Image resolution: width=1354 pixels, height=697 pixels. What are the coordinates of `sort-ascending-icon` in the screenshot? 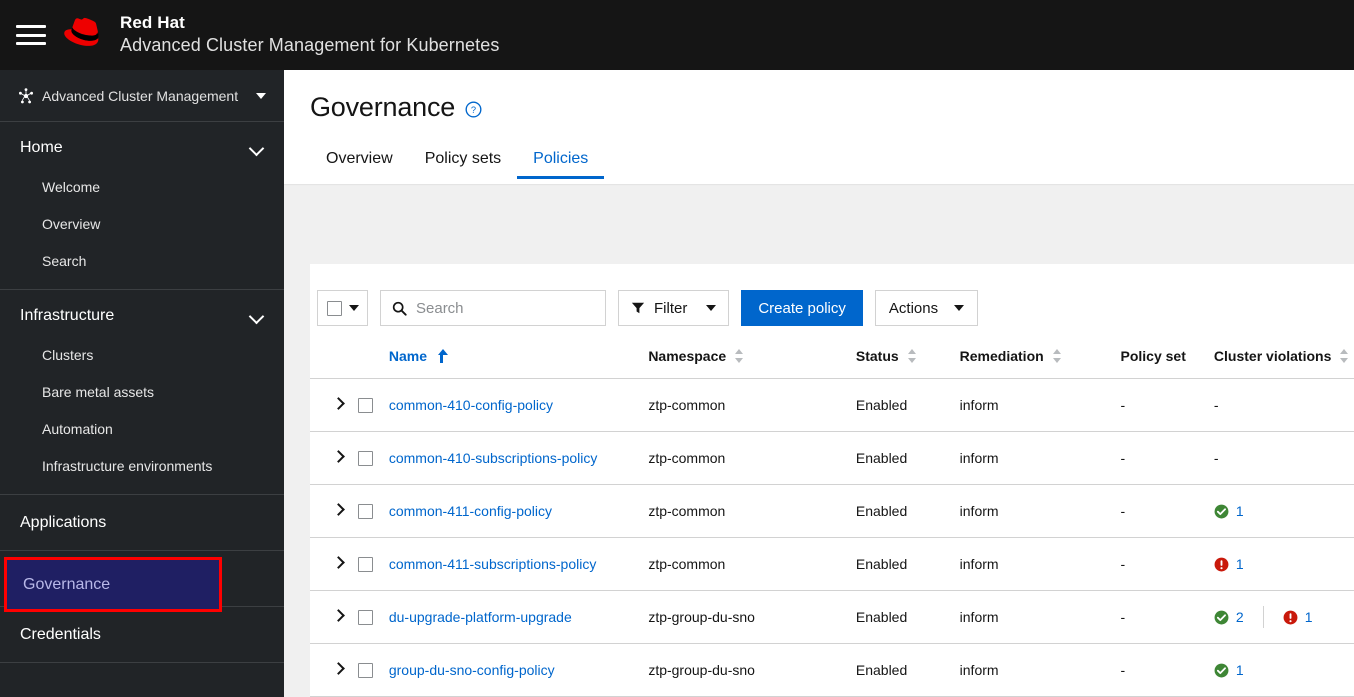 It's located at (442, 356).